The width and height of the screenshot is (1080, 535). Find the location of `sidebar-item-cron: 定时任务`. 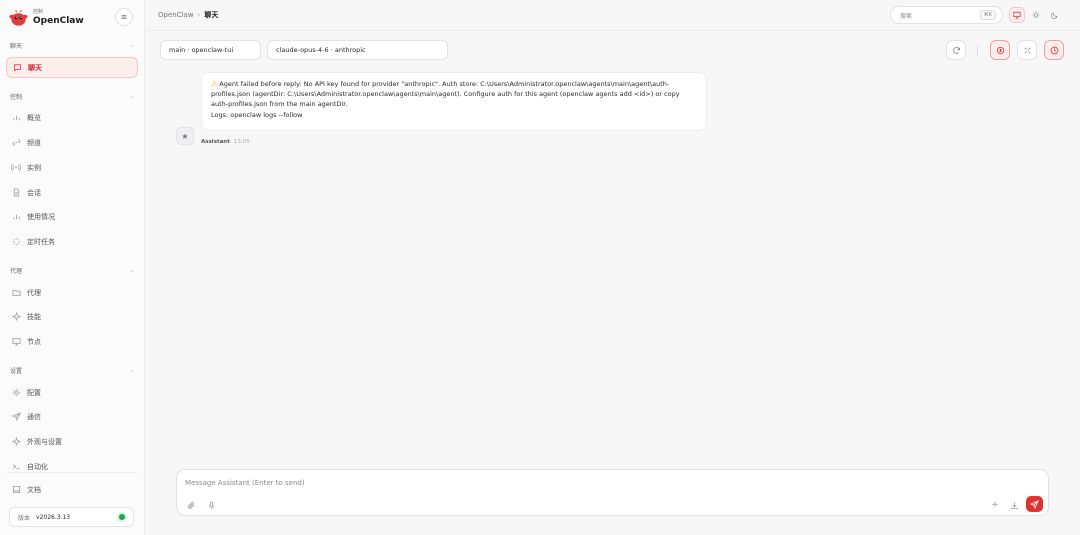

sidebar-item-cron: 定时任务 is located at coordinates (72, 241).